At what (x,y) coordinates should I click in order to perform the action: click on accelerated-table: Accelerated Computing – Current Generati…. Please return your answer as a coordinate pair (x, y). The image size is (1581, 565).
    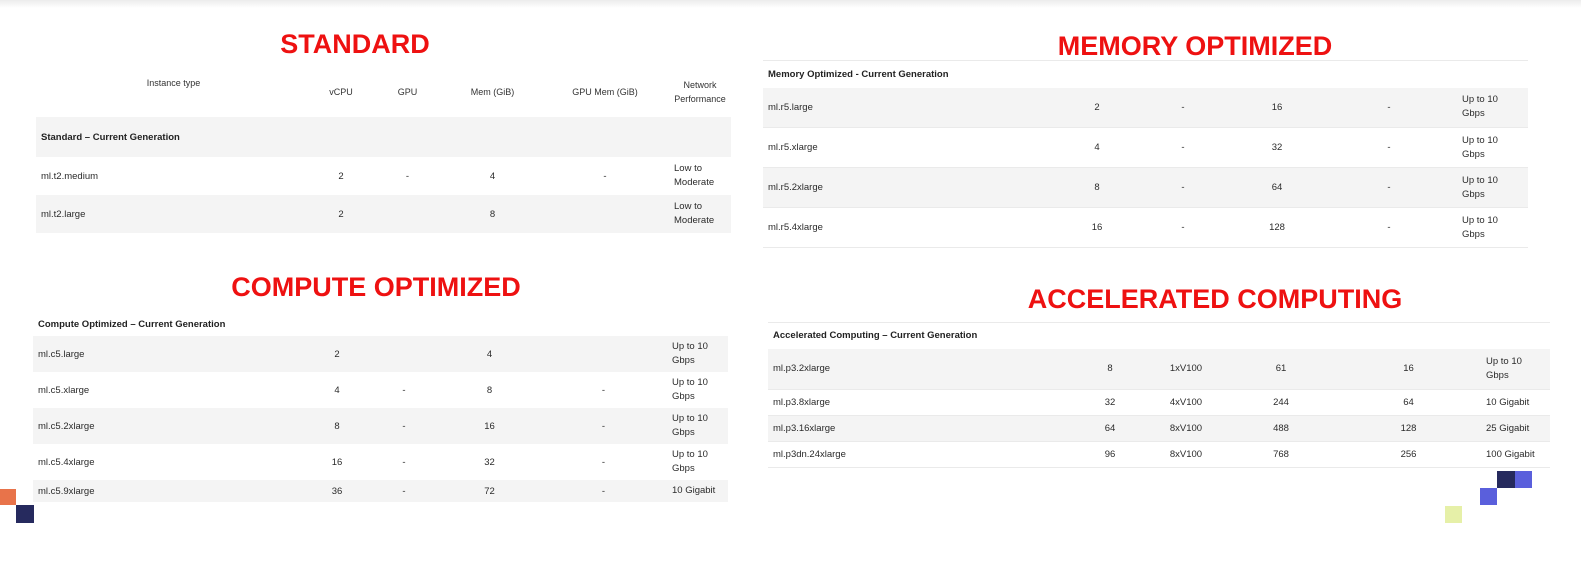
    Looking at the image, I should click on (1159, 395).